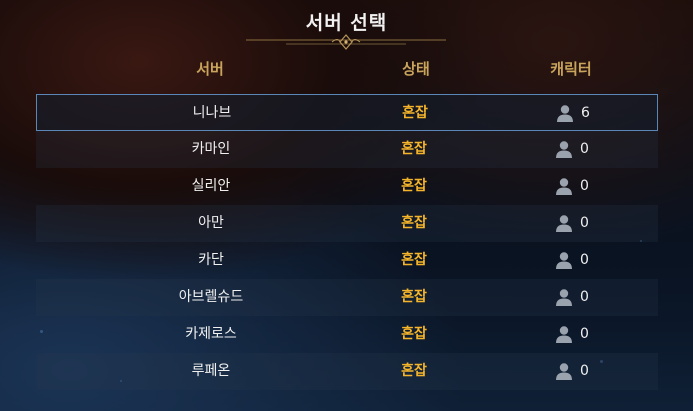  I want to click on dialog-title: 서버 선택, so click(346, 23).